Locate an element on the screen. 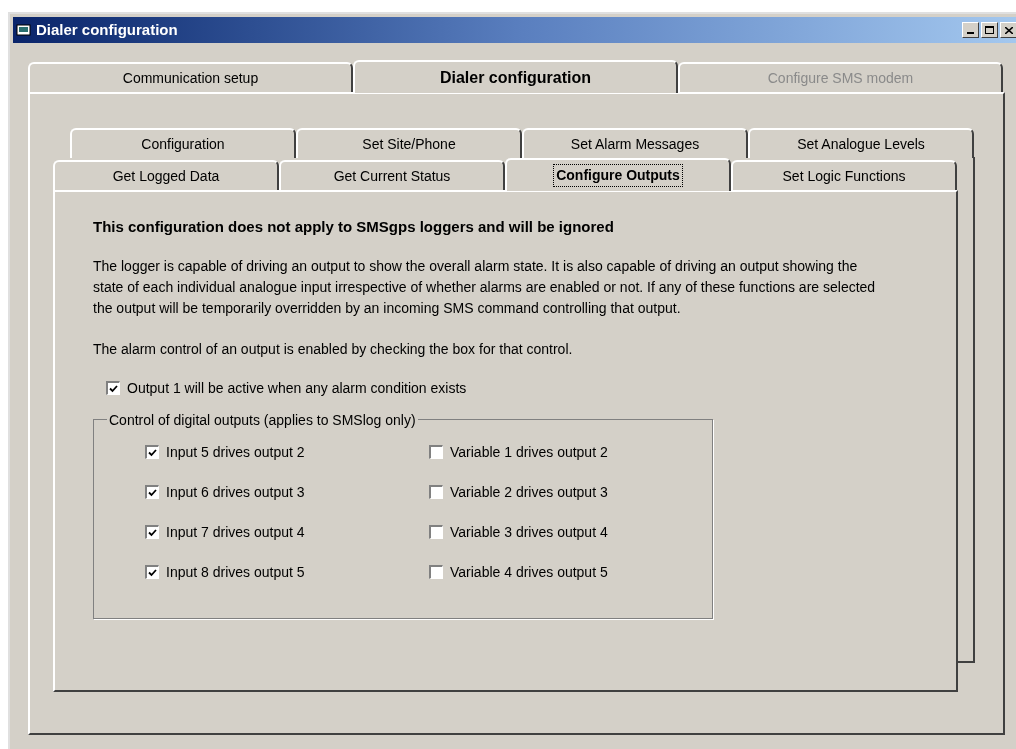  maximize-button is located at coordinates (989, 30).